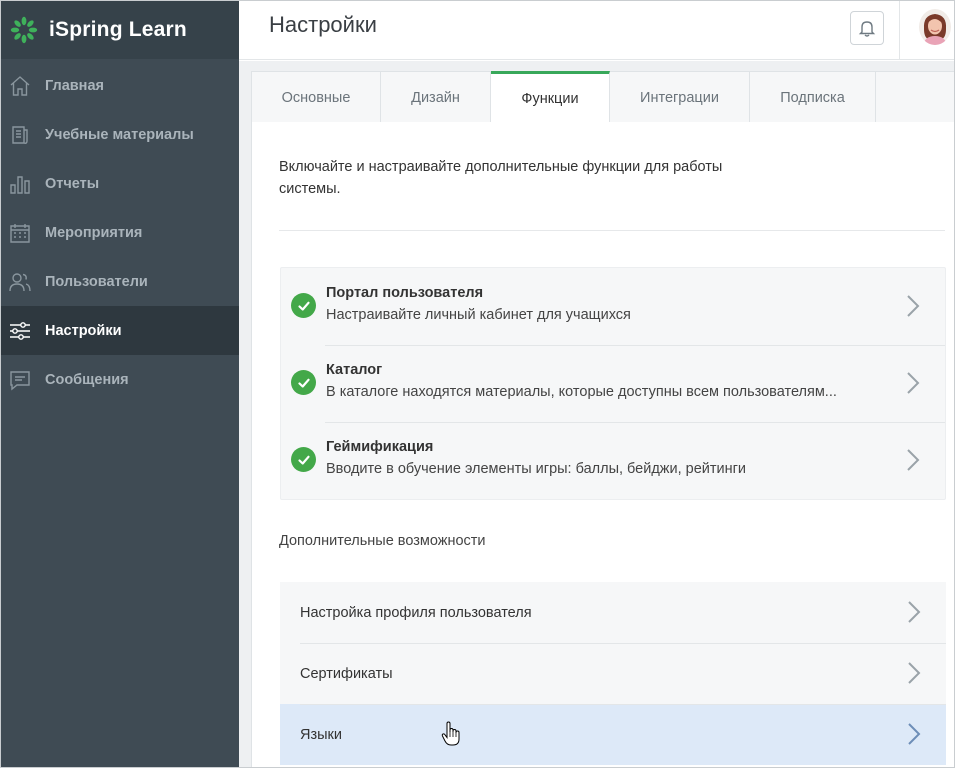 Image resolution: width=955 pixels, height=768 pixels. I want to click on tab-design: Дизайн, so click(436, 97).